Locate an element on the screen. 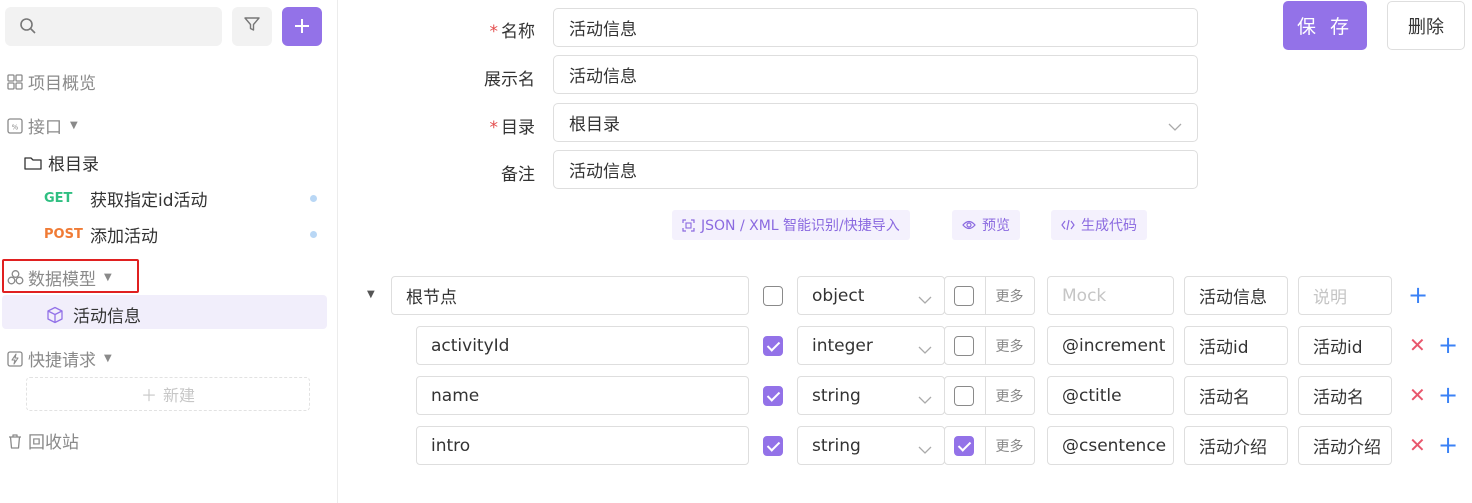 The height and width of the screenshot is (503, 1472). title-input: 活动信息 is located at coordinates (1236, 295).